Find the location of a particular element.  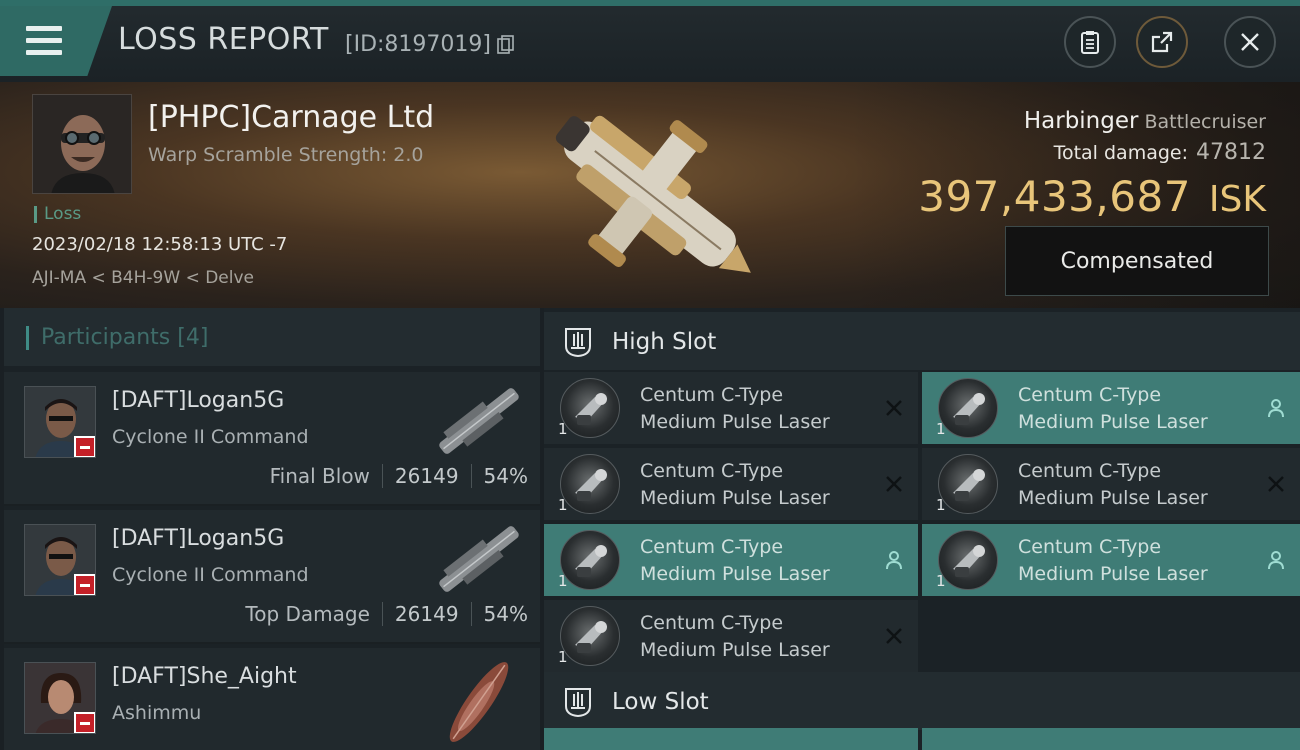

ship-type: Harbinger Battlecruiser is located at coordinates (1145, 121).